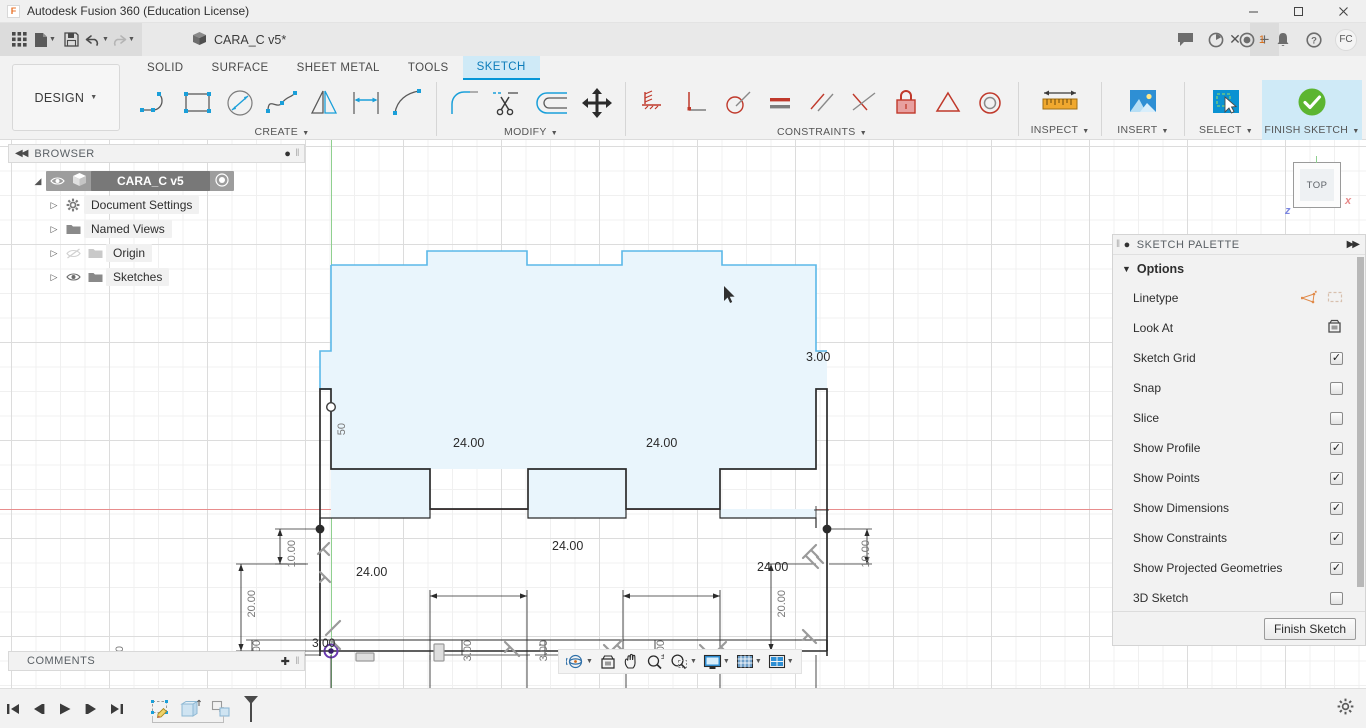 The image size is (1366, 728). What do you see at coordinates (1308, 298) in the screenshot?
I see `linetype-construction-icon` at bounding box center [1308, 298].